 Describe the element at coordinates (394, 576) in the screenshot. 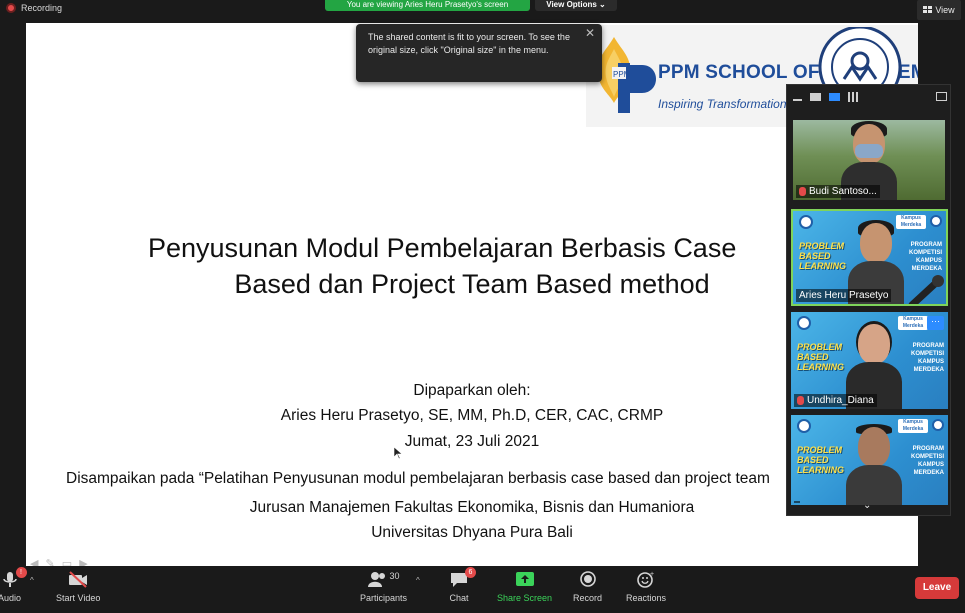

I see `participants-count: 30` at that location.